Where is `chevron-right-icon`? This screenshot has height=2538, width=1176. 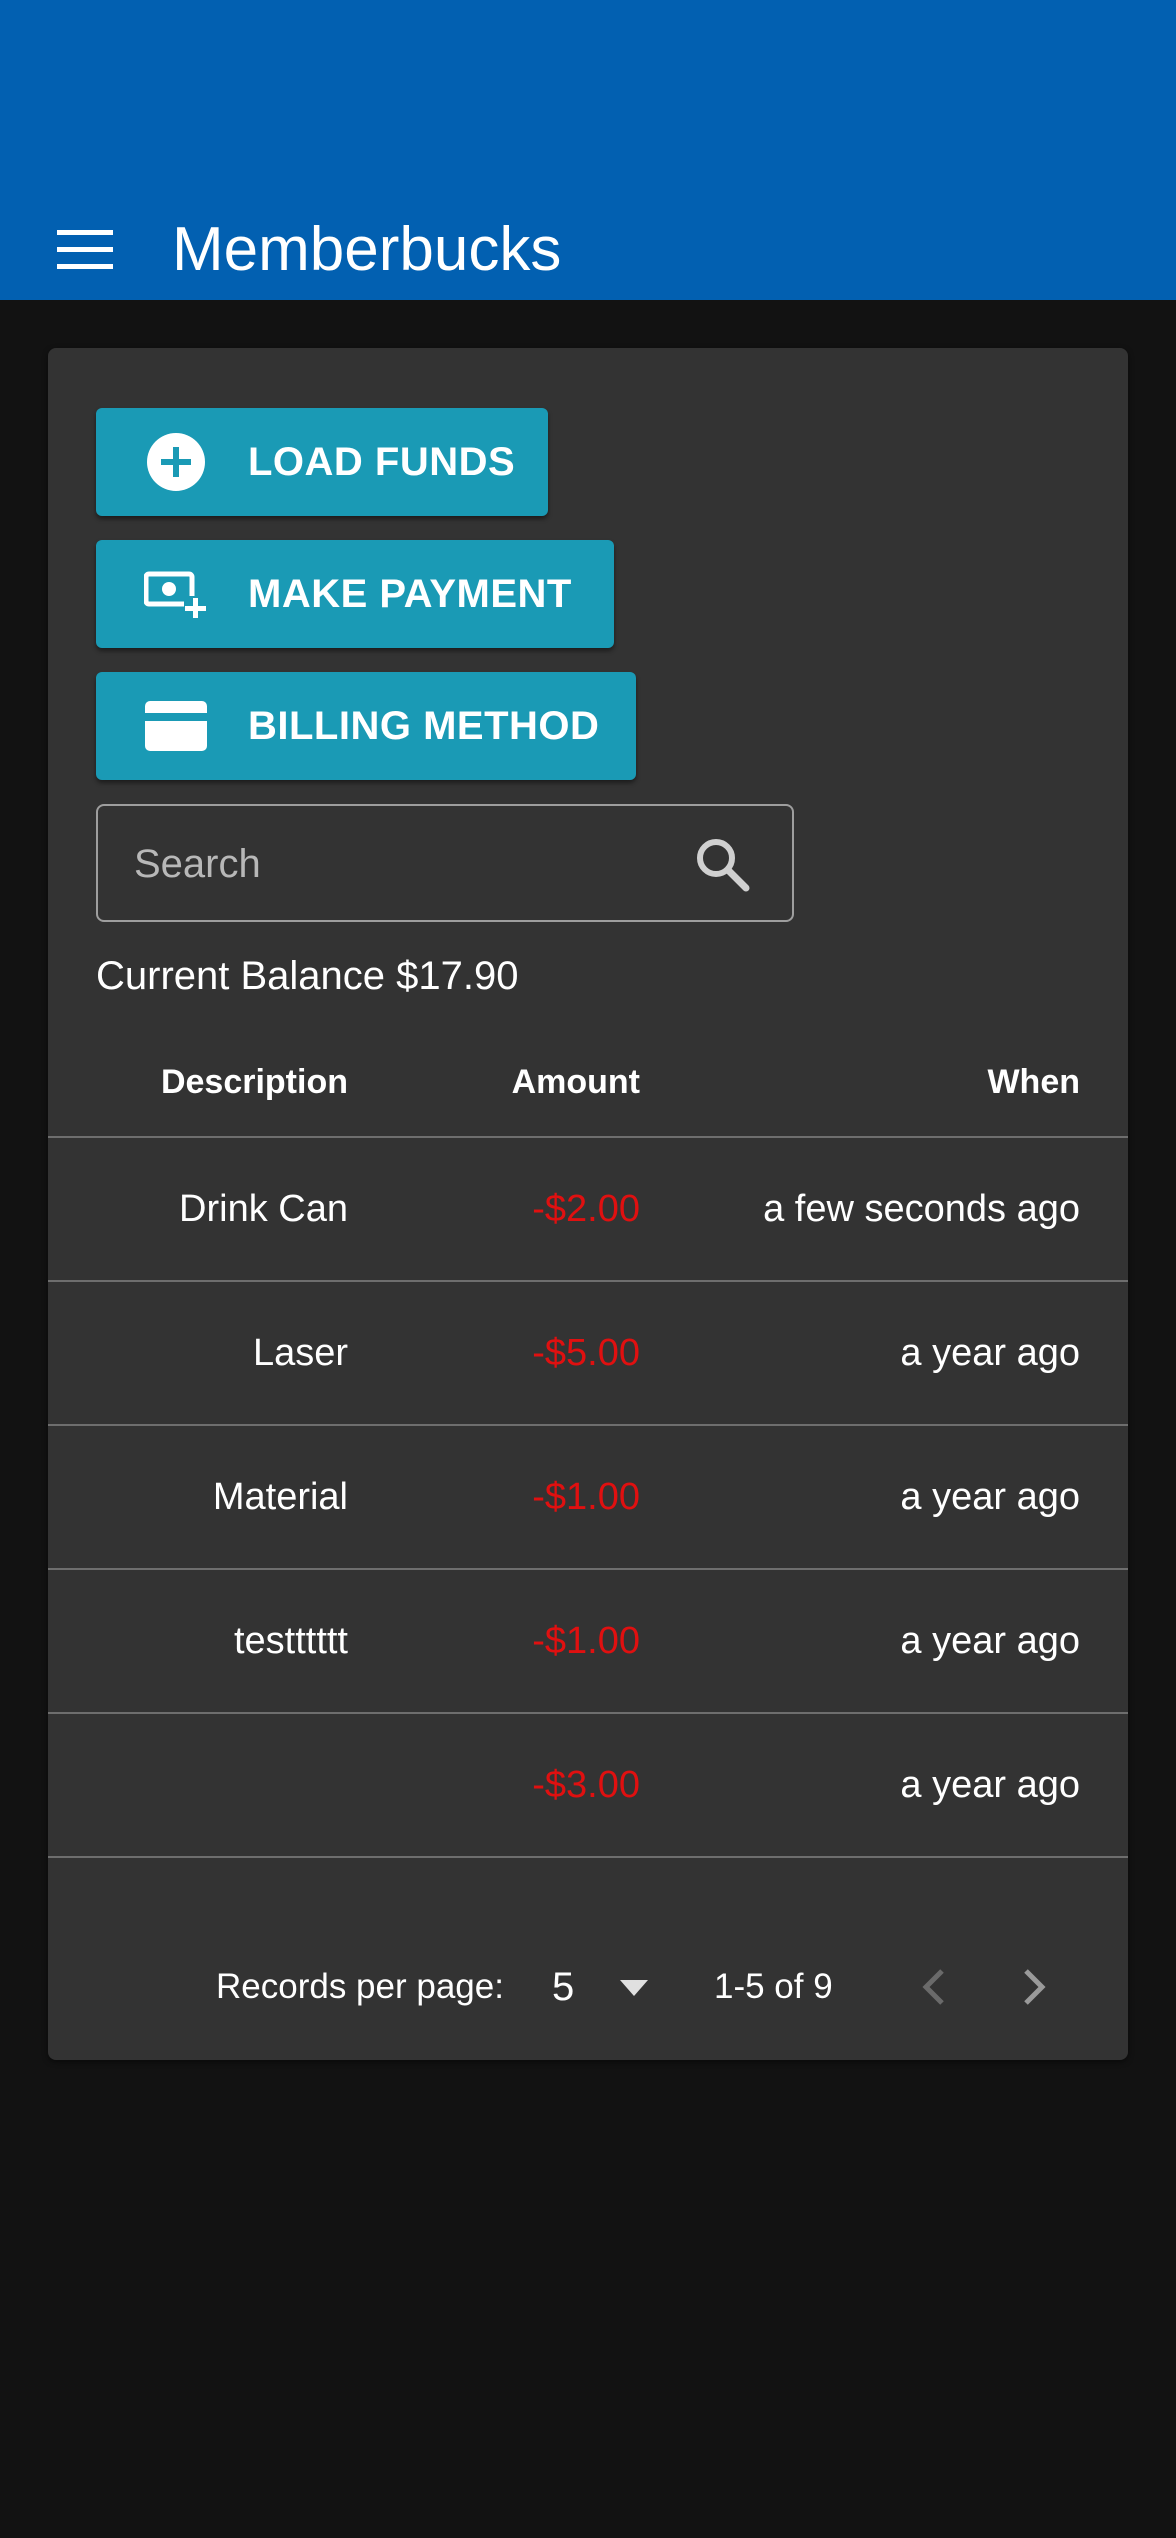 chevron-right-icon is located at coordinates (1035, 1987).